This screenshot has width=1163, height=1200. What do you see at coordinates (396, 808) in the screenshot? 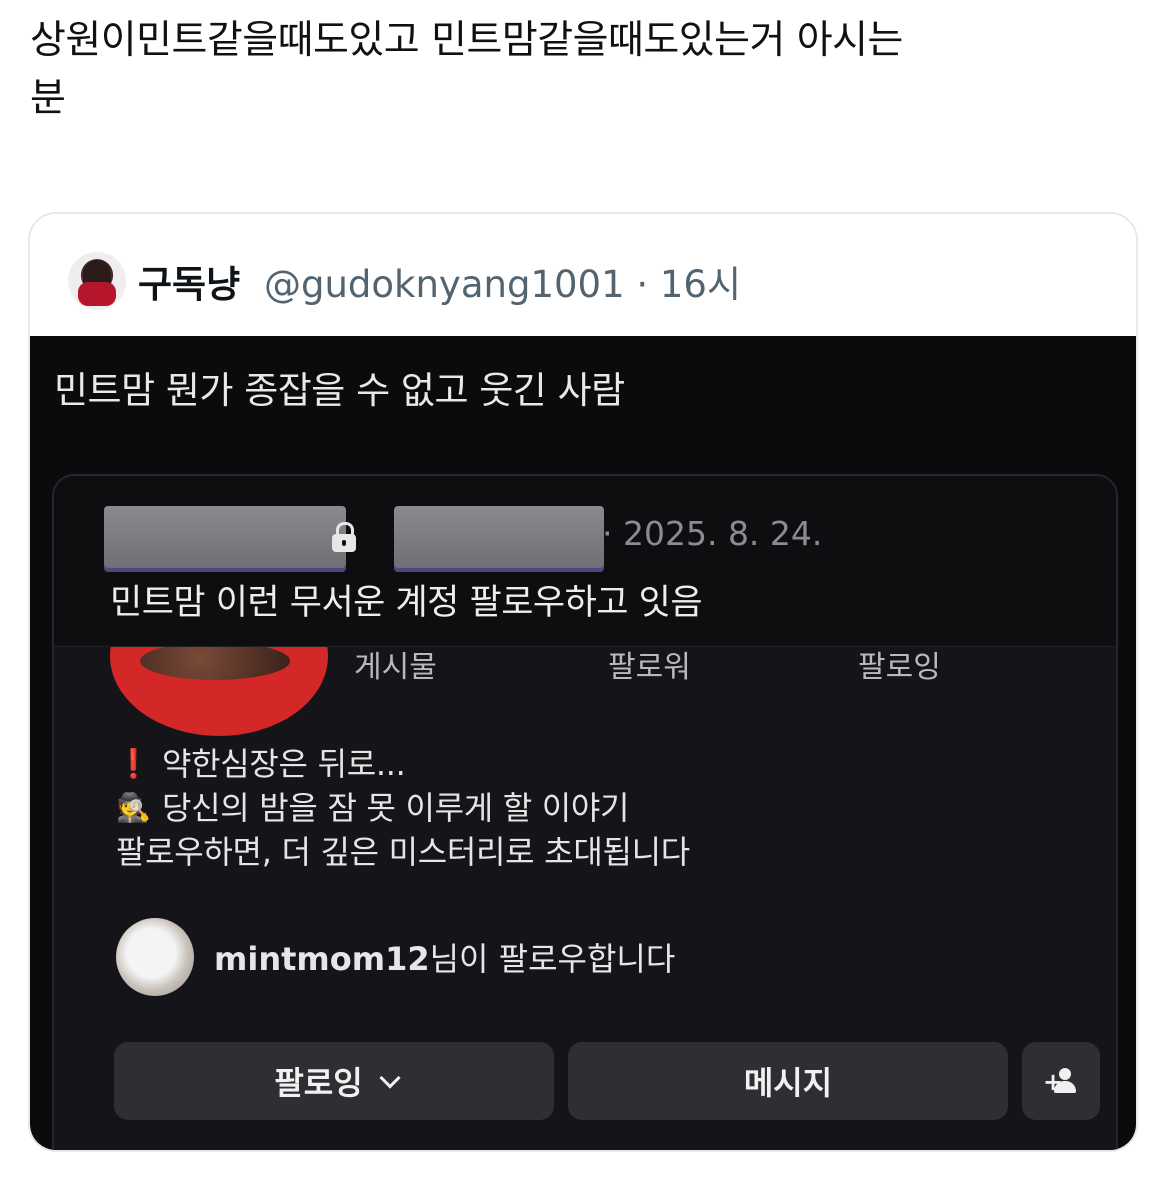
I see `bio-text: 당신의 밤을 잠 못 이루게 할 이야기` at bounding box center [396, 808].